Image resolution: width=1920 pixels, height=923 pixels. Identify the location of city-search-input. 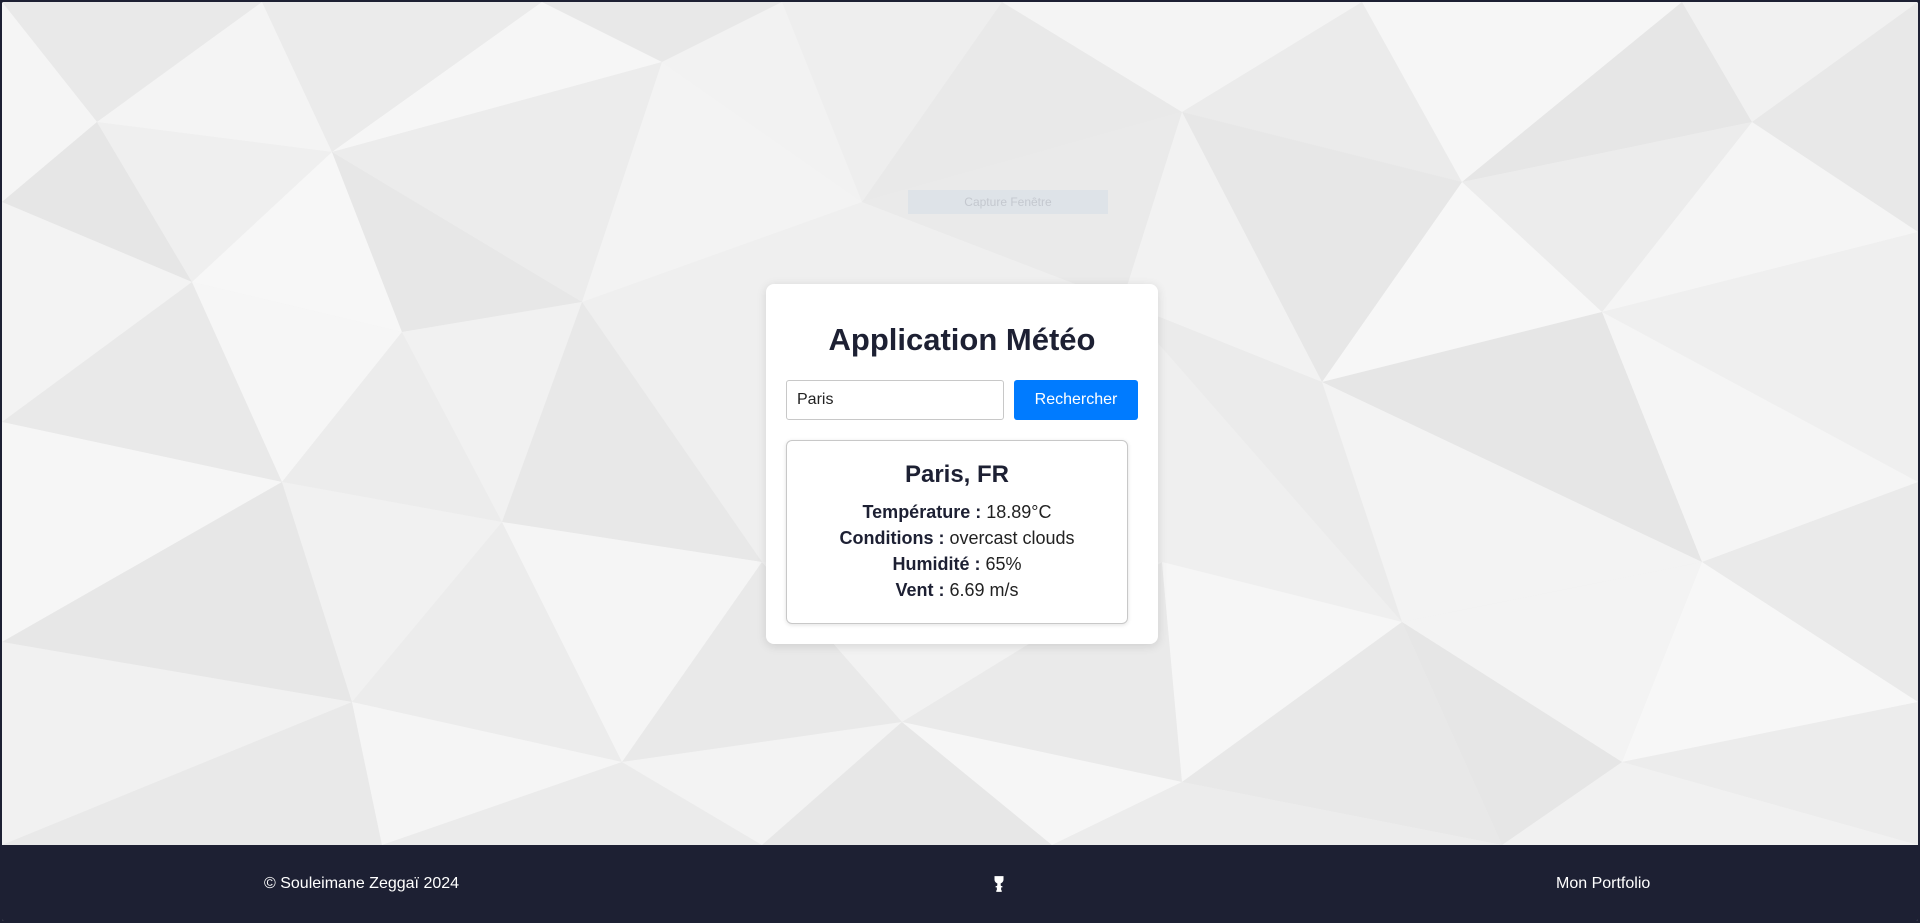
(895, 400).